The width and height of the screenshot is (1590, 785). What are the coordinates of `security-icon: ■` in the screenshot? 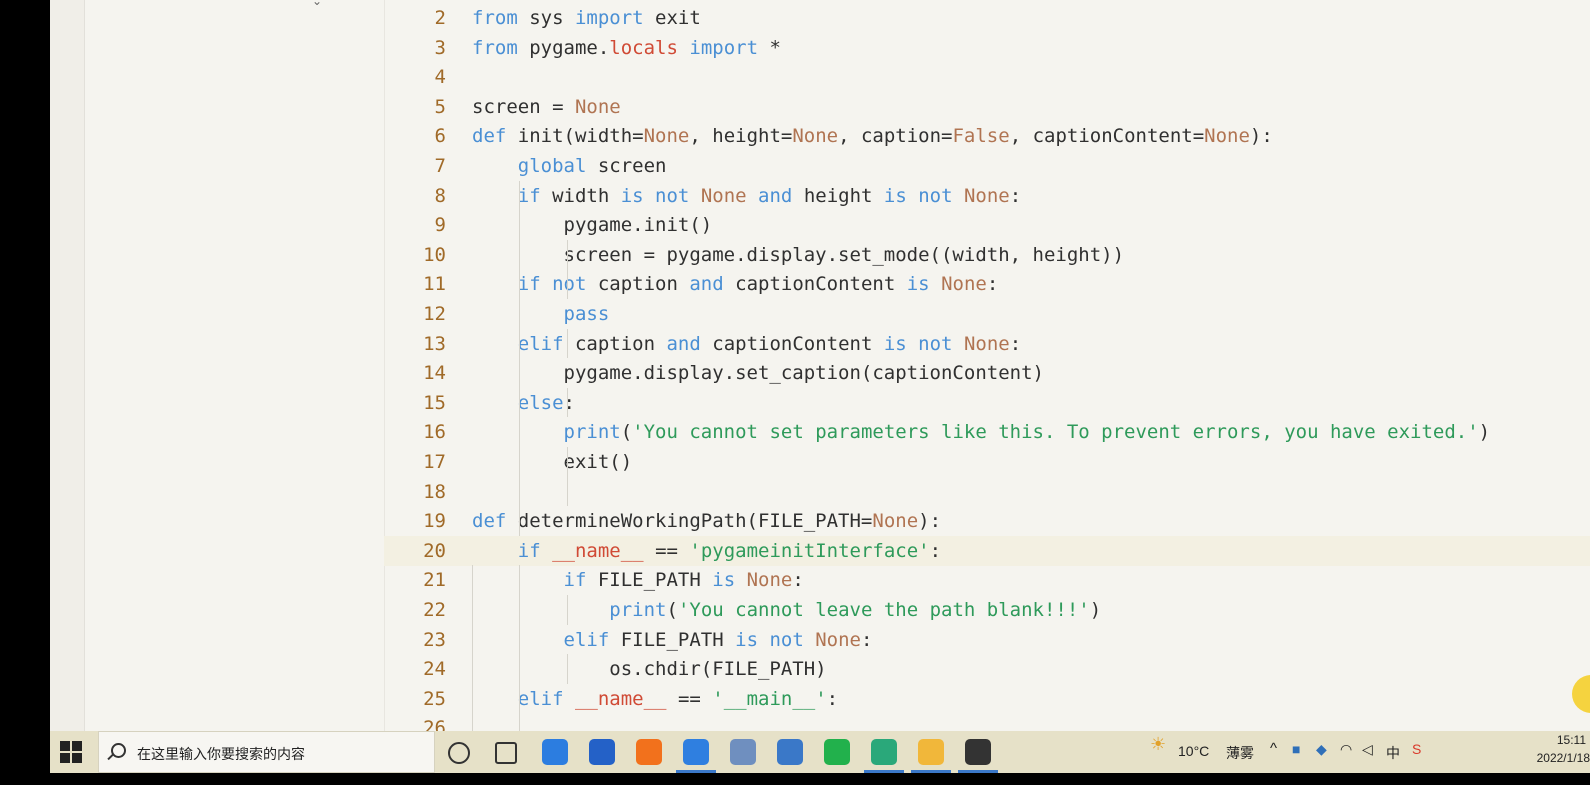 It's located at (1296, 749).